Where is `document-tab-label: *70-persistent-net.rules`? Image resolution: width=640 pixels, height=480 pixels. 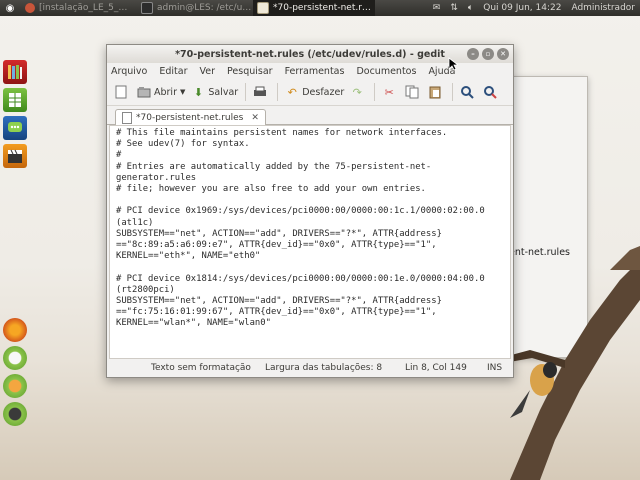 document-tab-label: *70-persistent-net.rules is located at coordinates (190, 117).